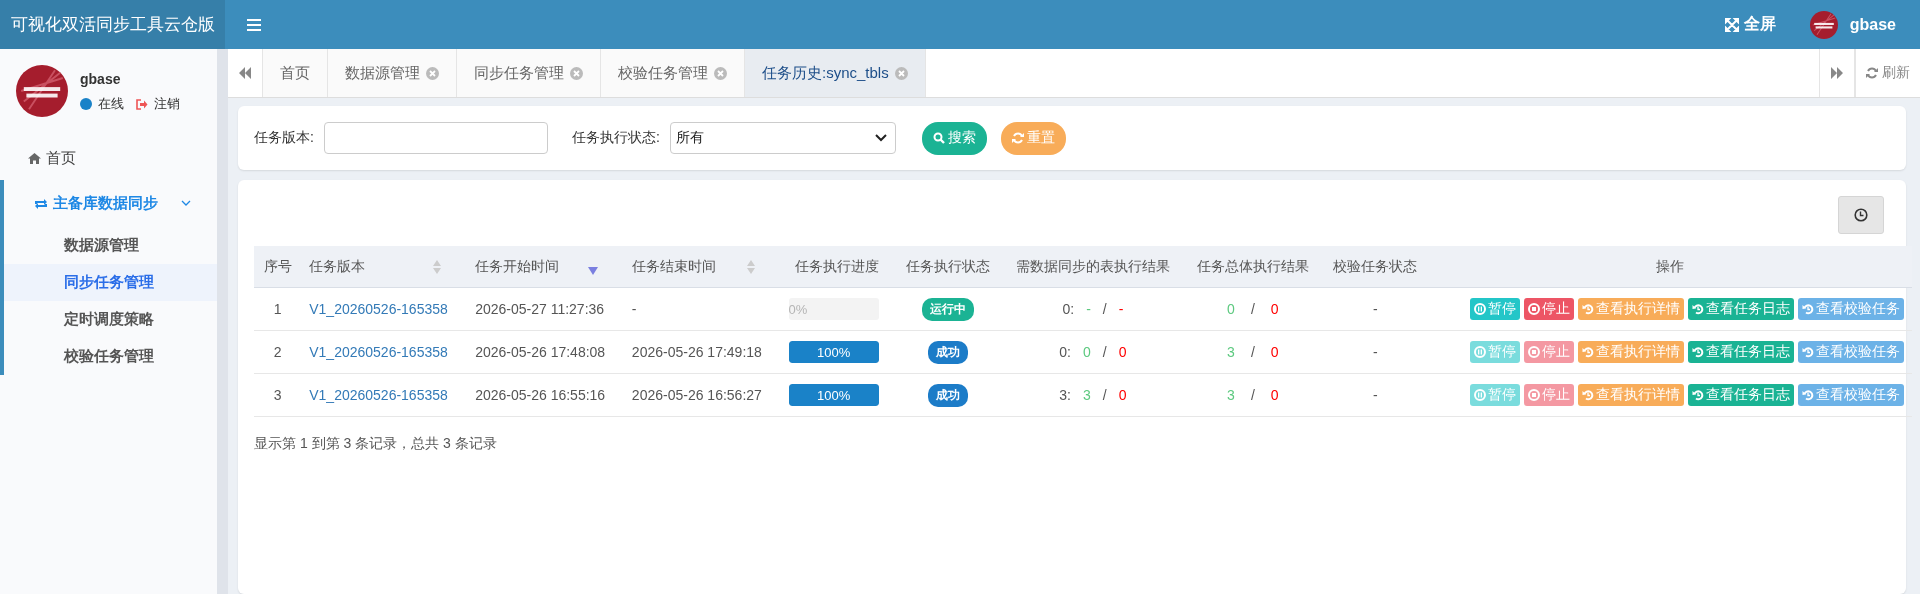  I want to click on pagination-info: 显示第 1 到第 3 条记录，总共 3 条记录, so click(376, 444).